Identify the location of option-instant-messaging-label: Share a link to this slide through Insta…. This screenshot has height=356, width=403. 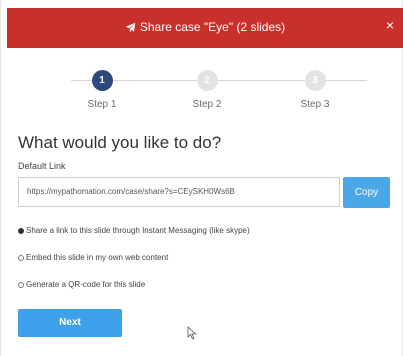
(138, 230).